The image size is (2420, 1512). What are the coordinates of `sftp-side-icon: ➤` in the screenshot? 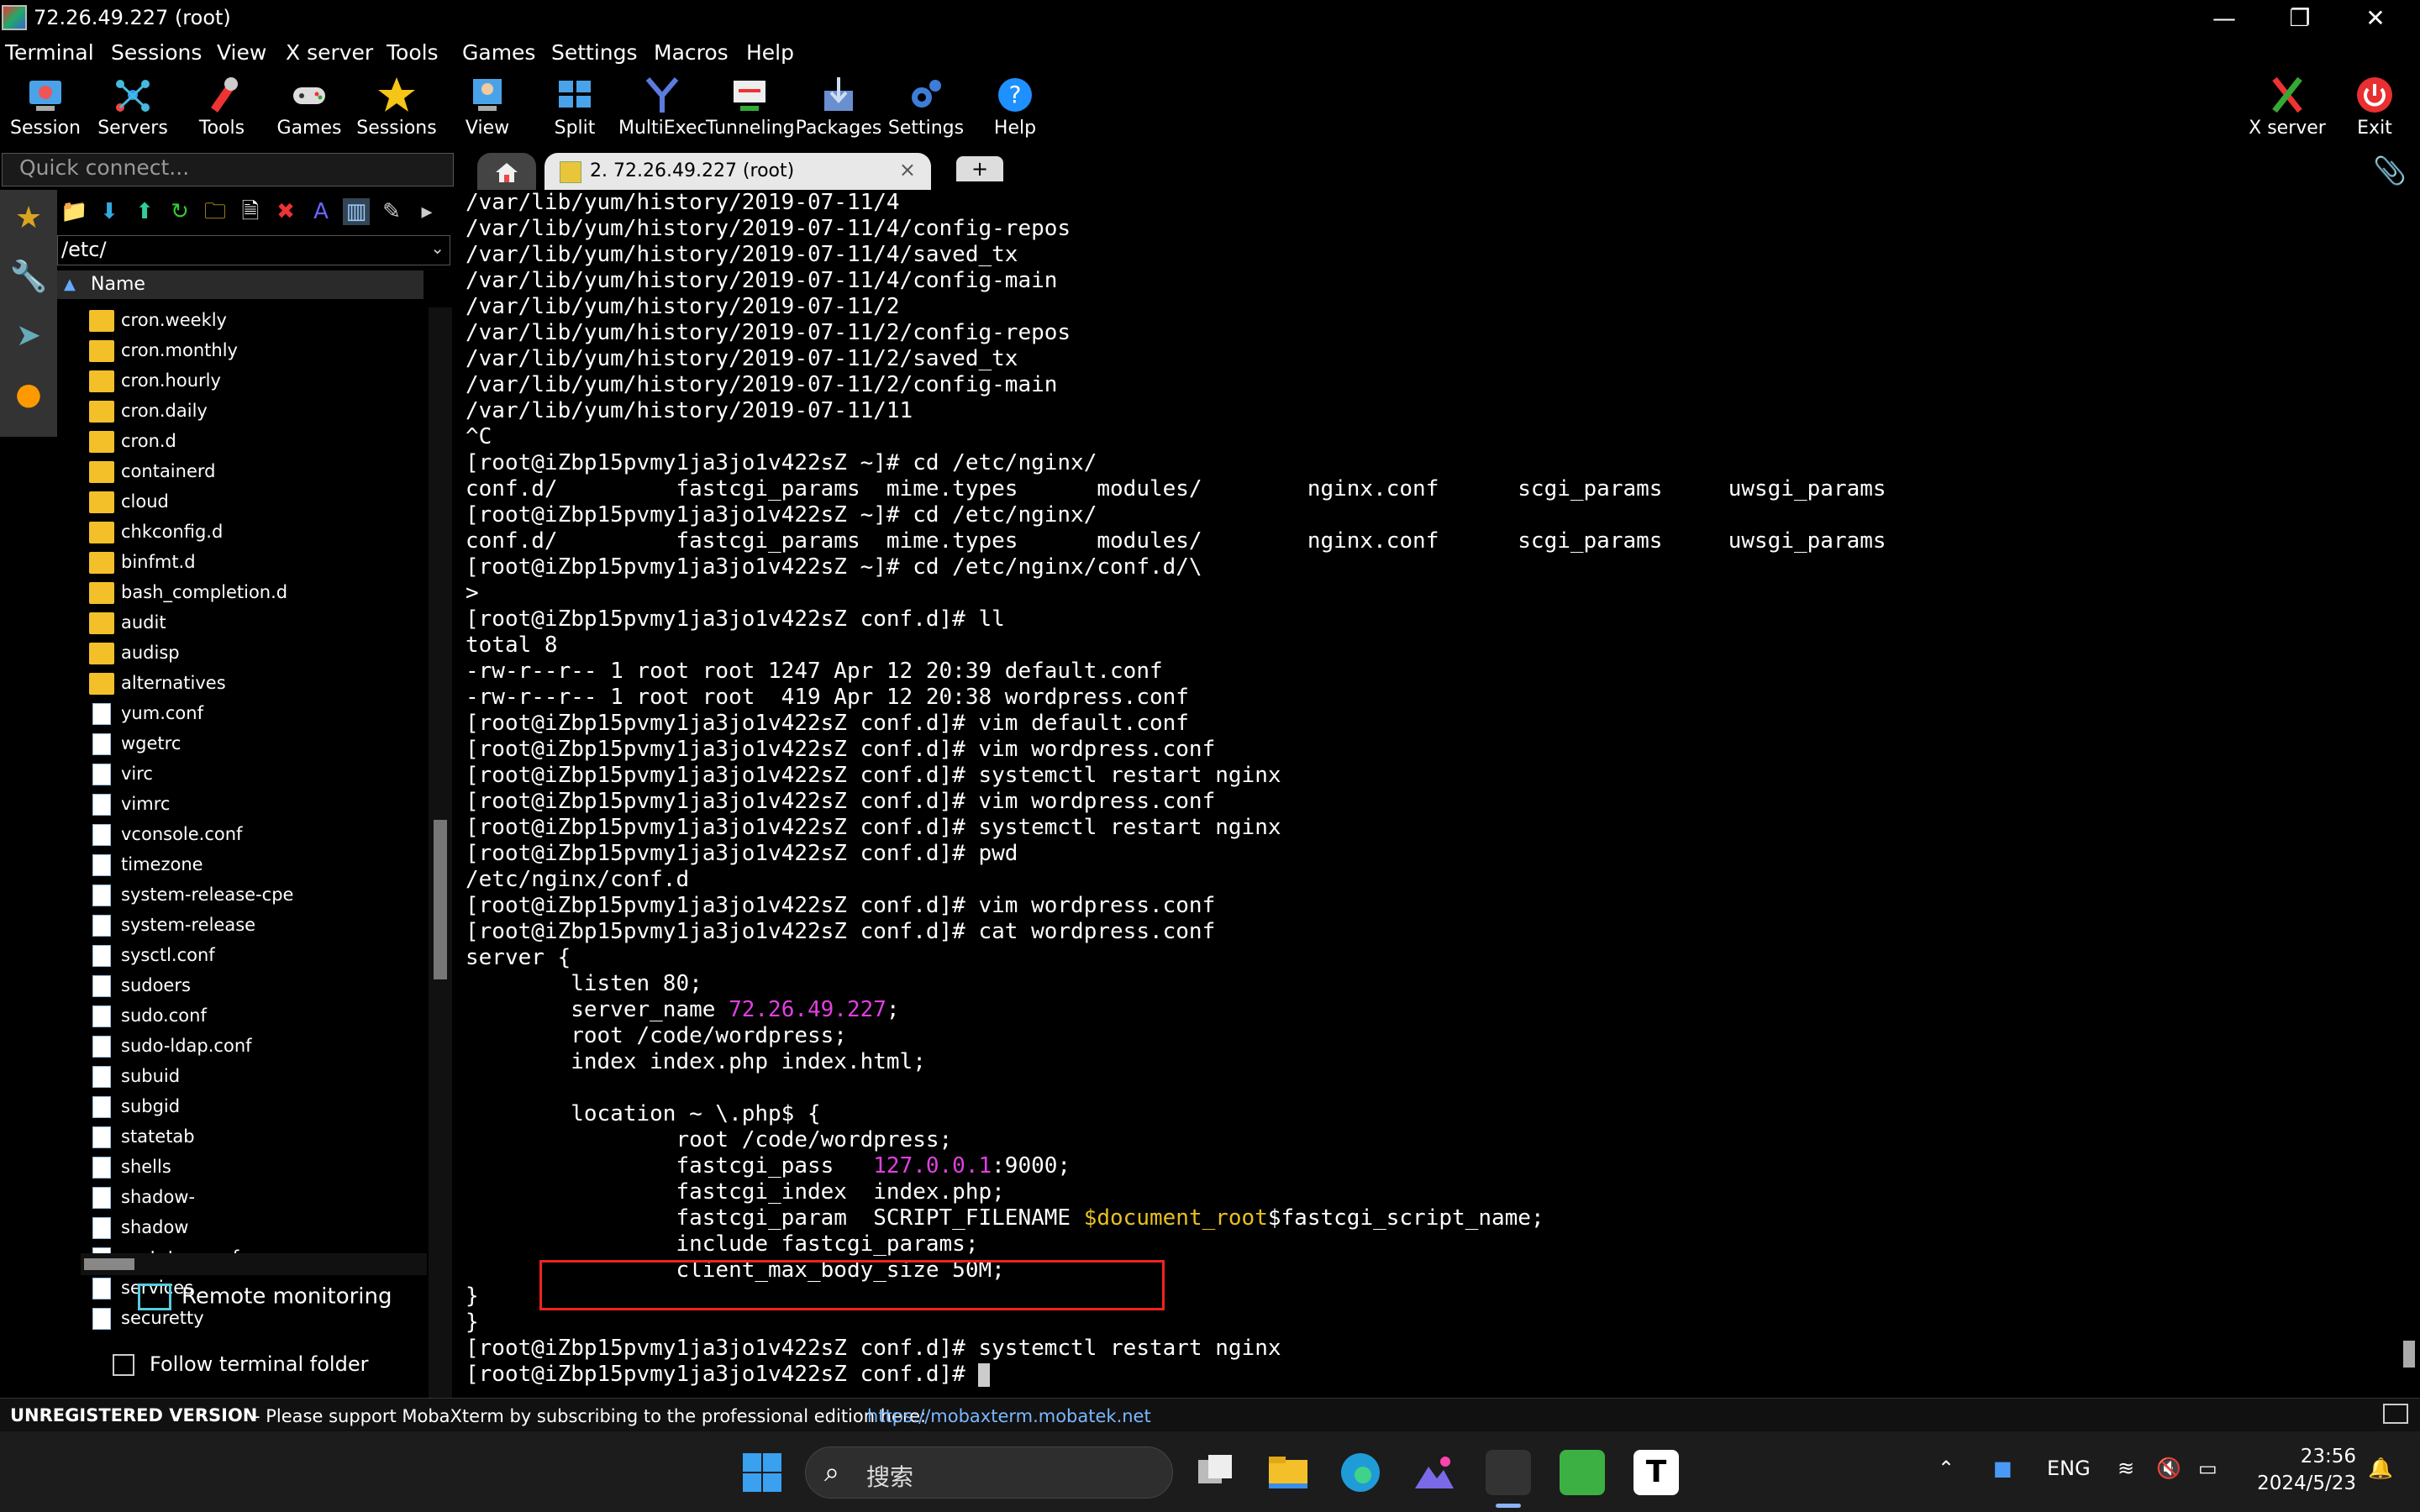 It's located at (28, 336).